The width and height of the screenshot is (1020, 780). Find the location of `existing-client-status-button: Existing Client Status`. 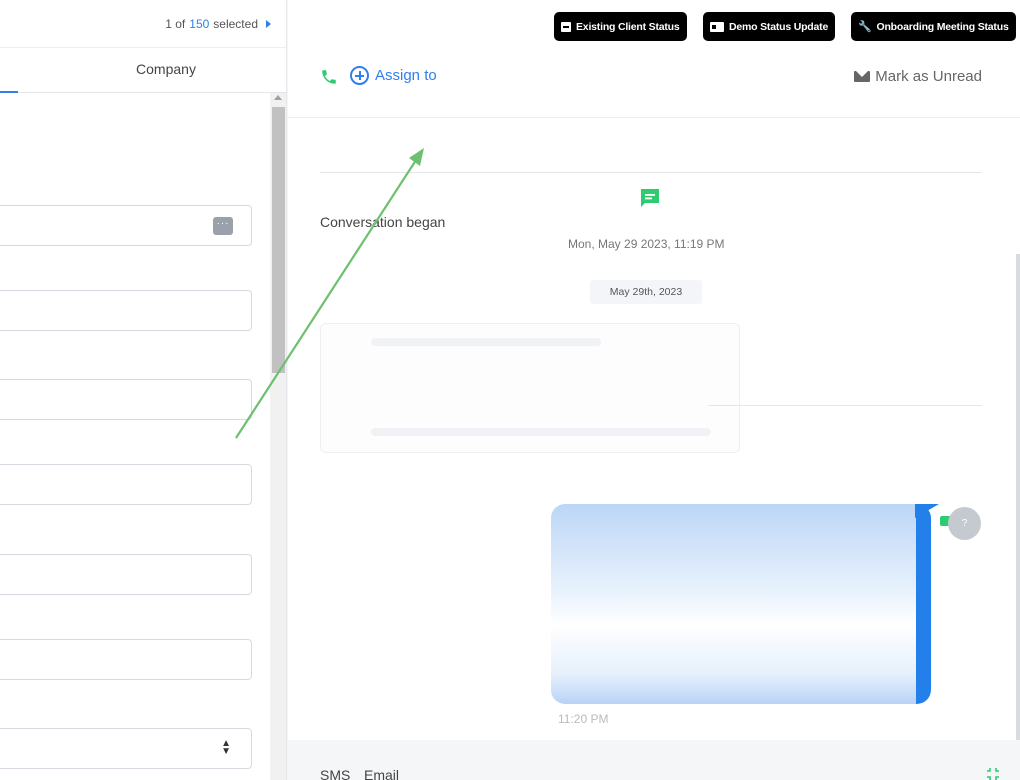

existing-client-status-button: Existing Client Status is located at coordinates (620, 26).